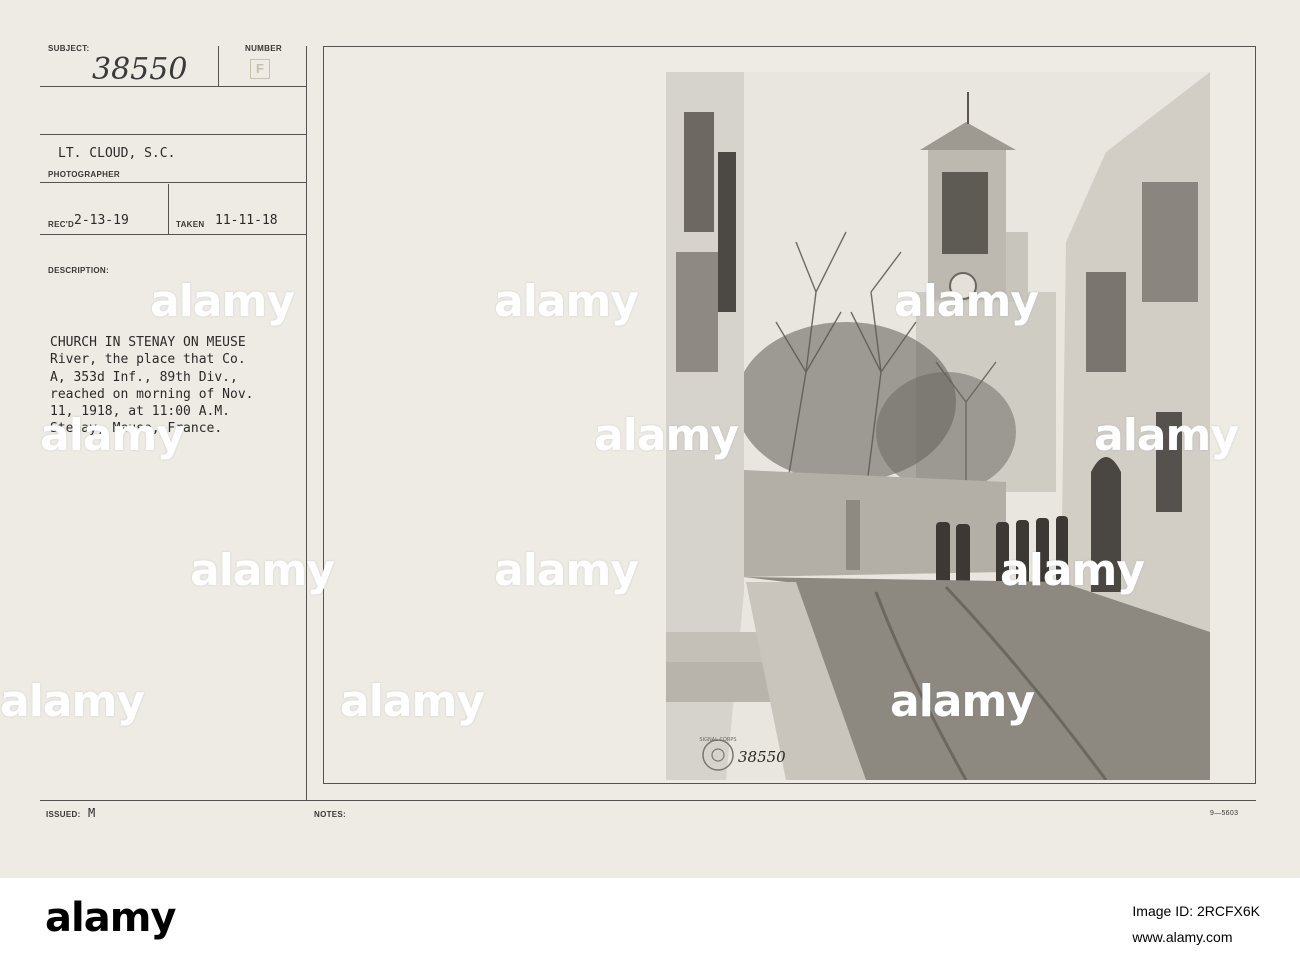 Image resolution: width=1300 pixels, height=968 pixels. Describe the element at coordinates (152, 394) in the screenshot. I see `description-line: reached on morning of Nov.` at that location.